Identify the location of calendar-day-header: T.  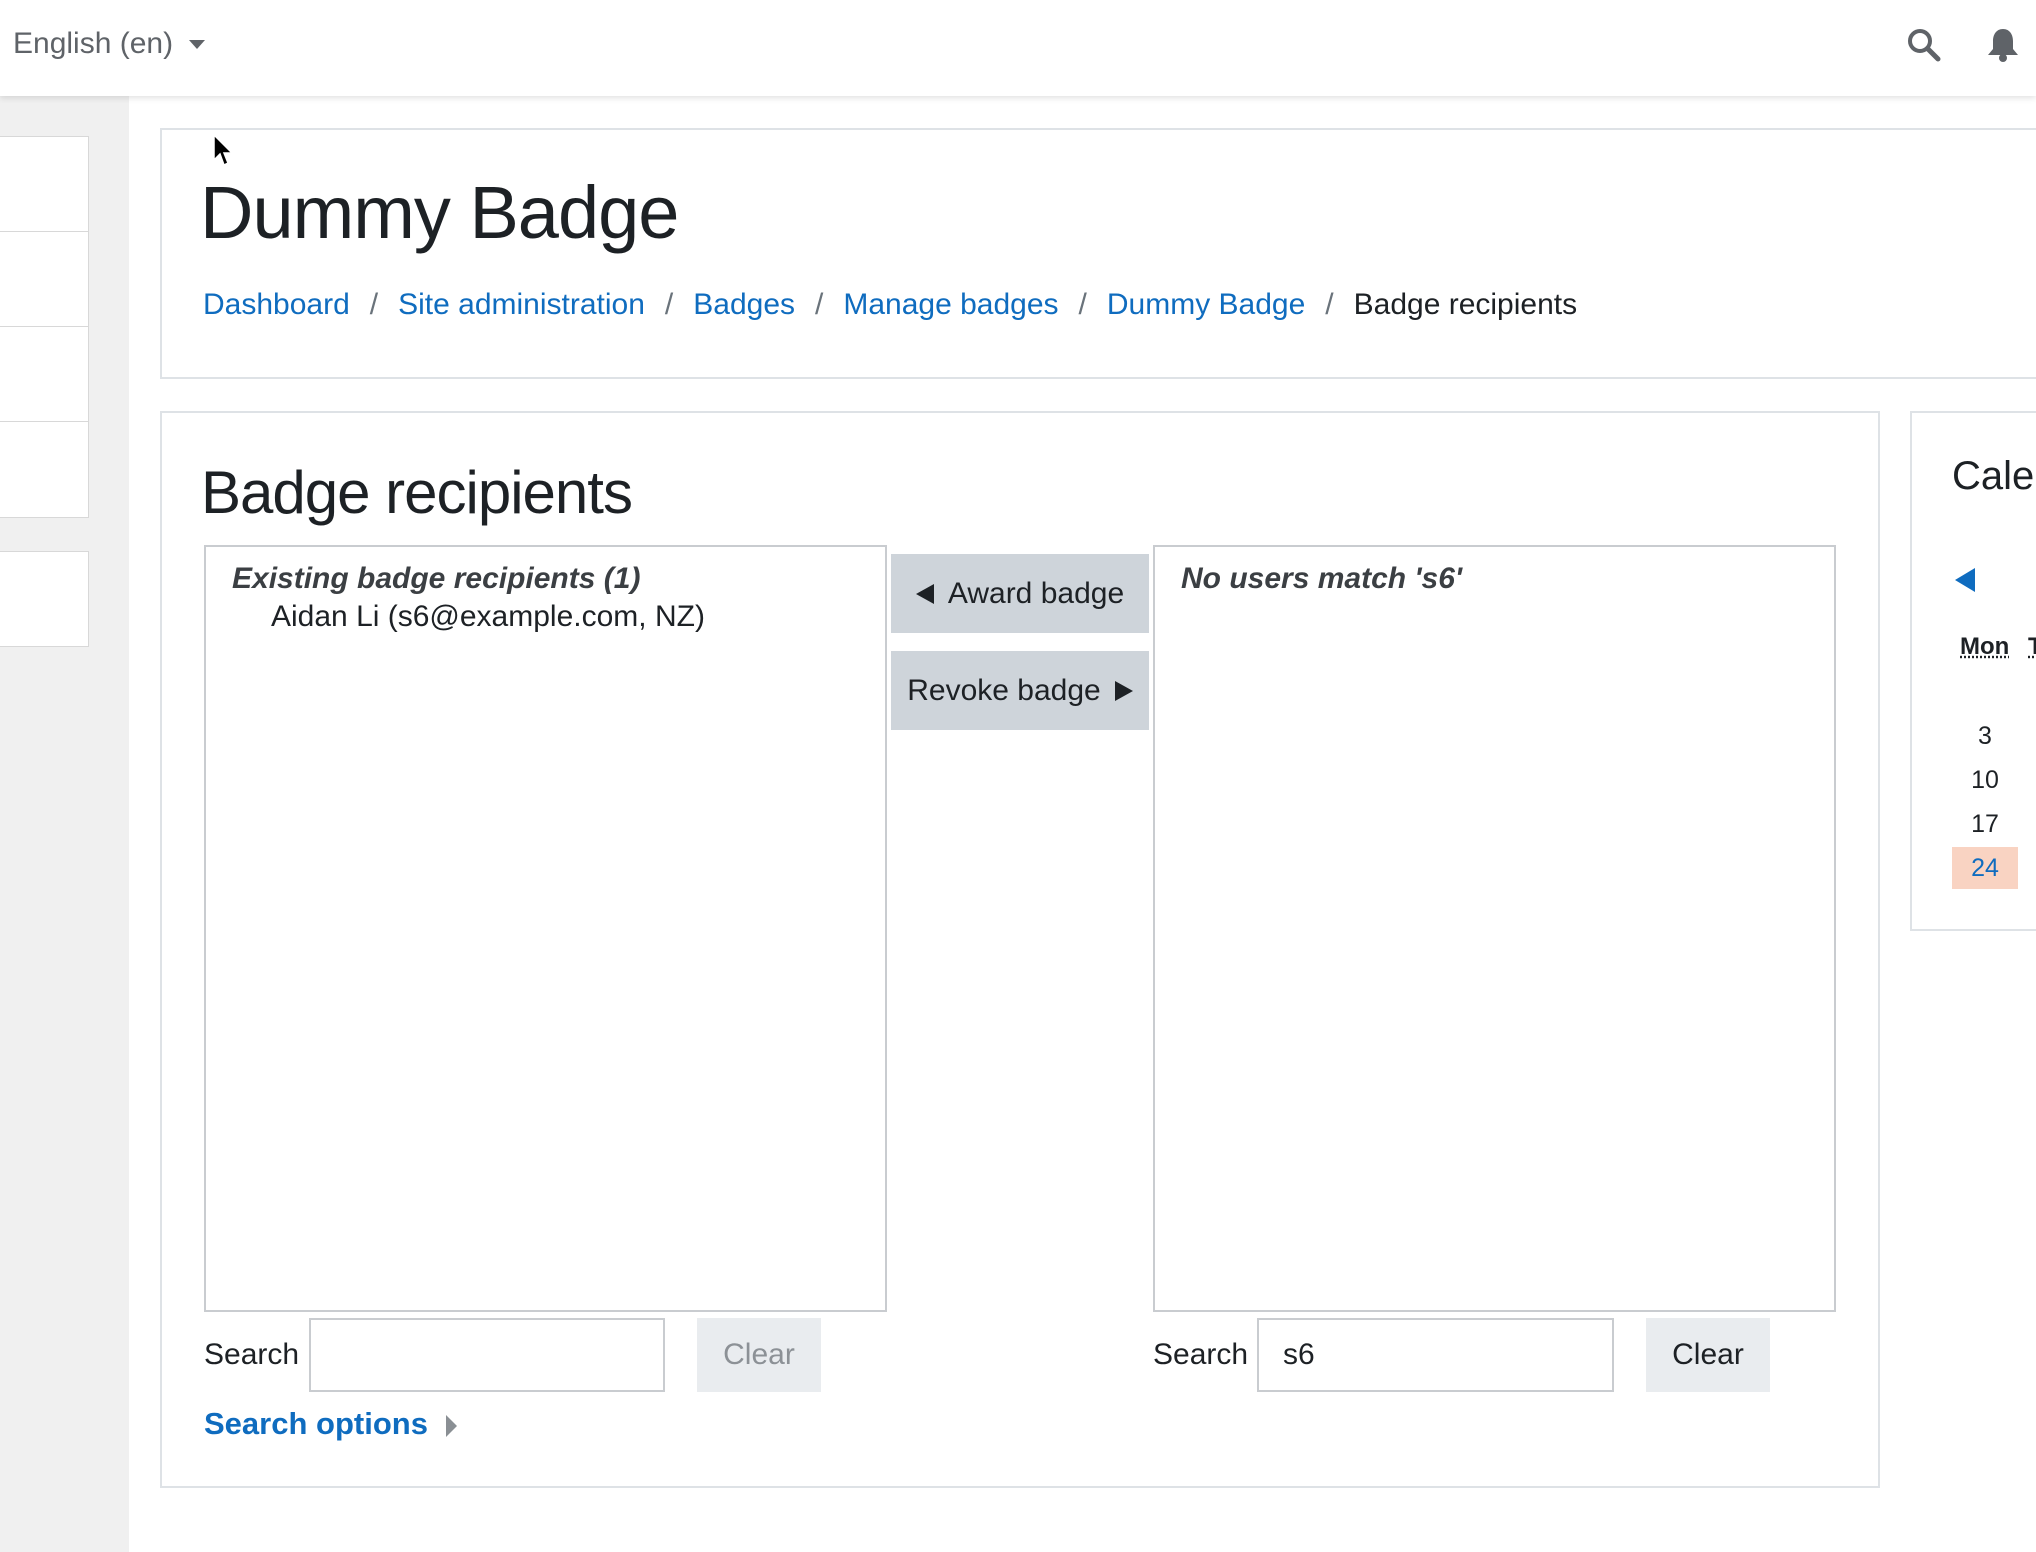
(2032, 646).